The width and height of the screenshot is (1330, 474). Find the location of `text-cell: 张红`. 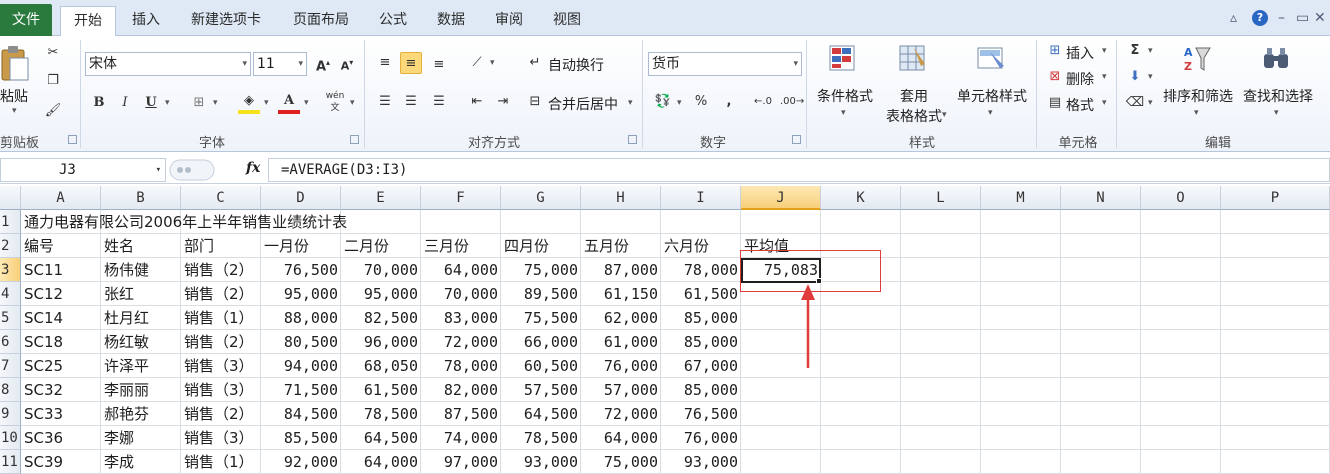

text-cell: 张红 is located at coordinates (141, 294).